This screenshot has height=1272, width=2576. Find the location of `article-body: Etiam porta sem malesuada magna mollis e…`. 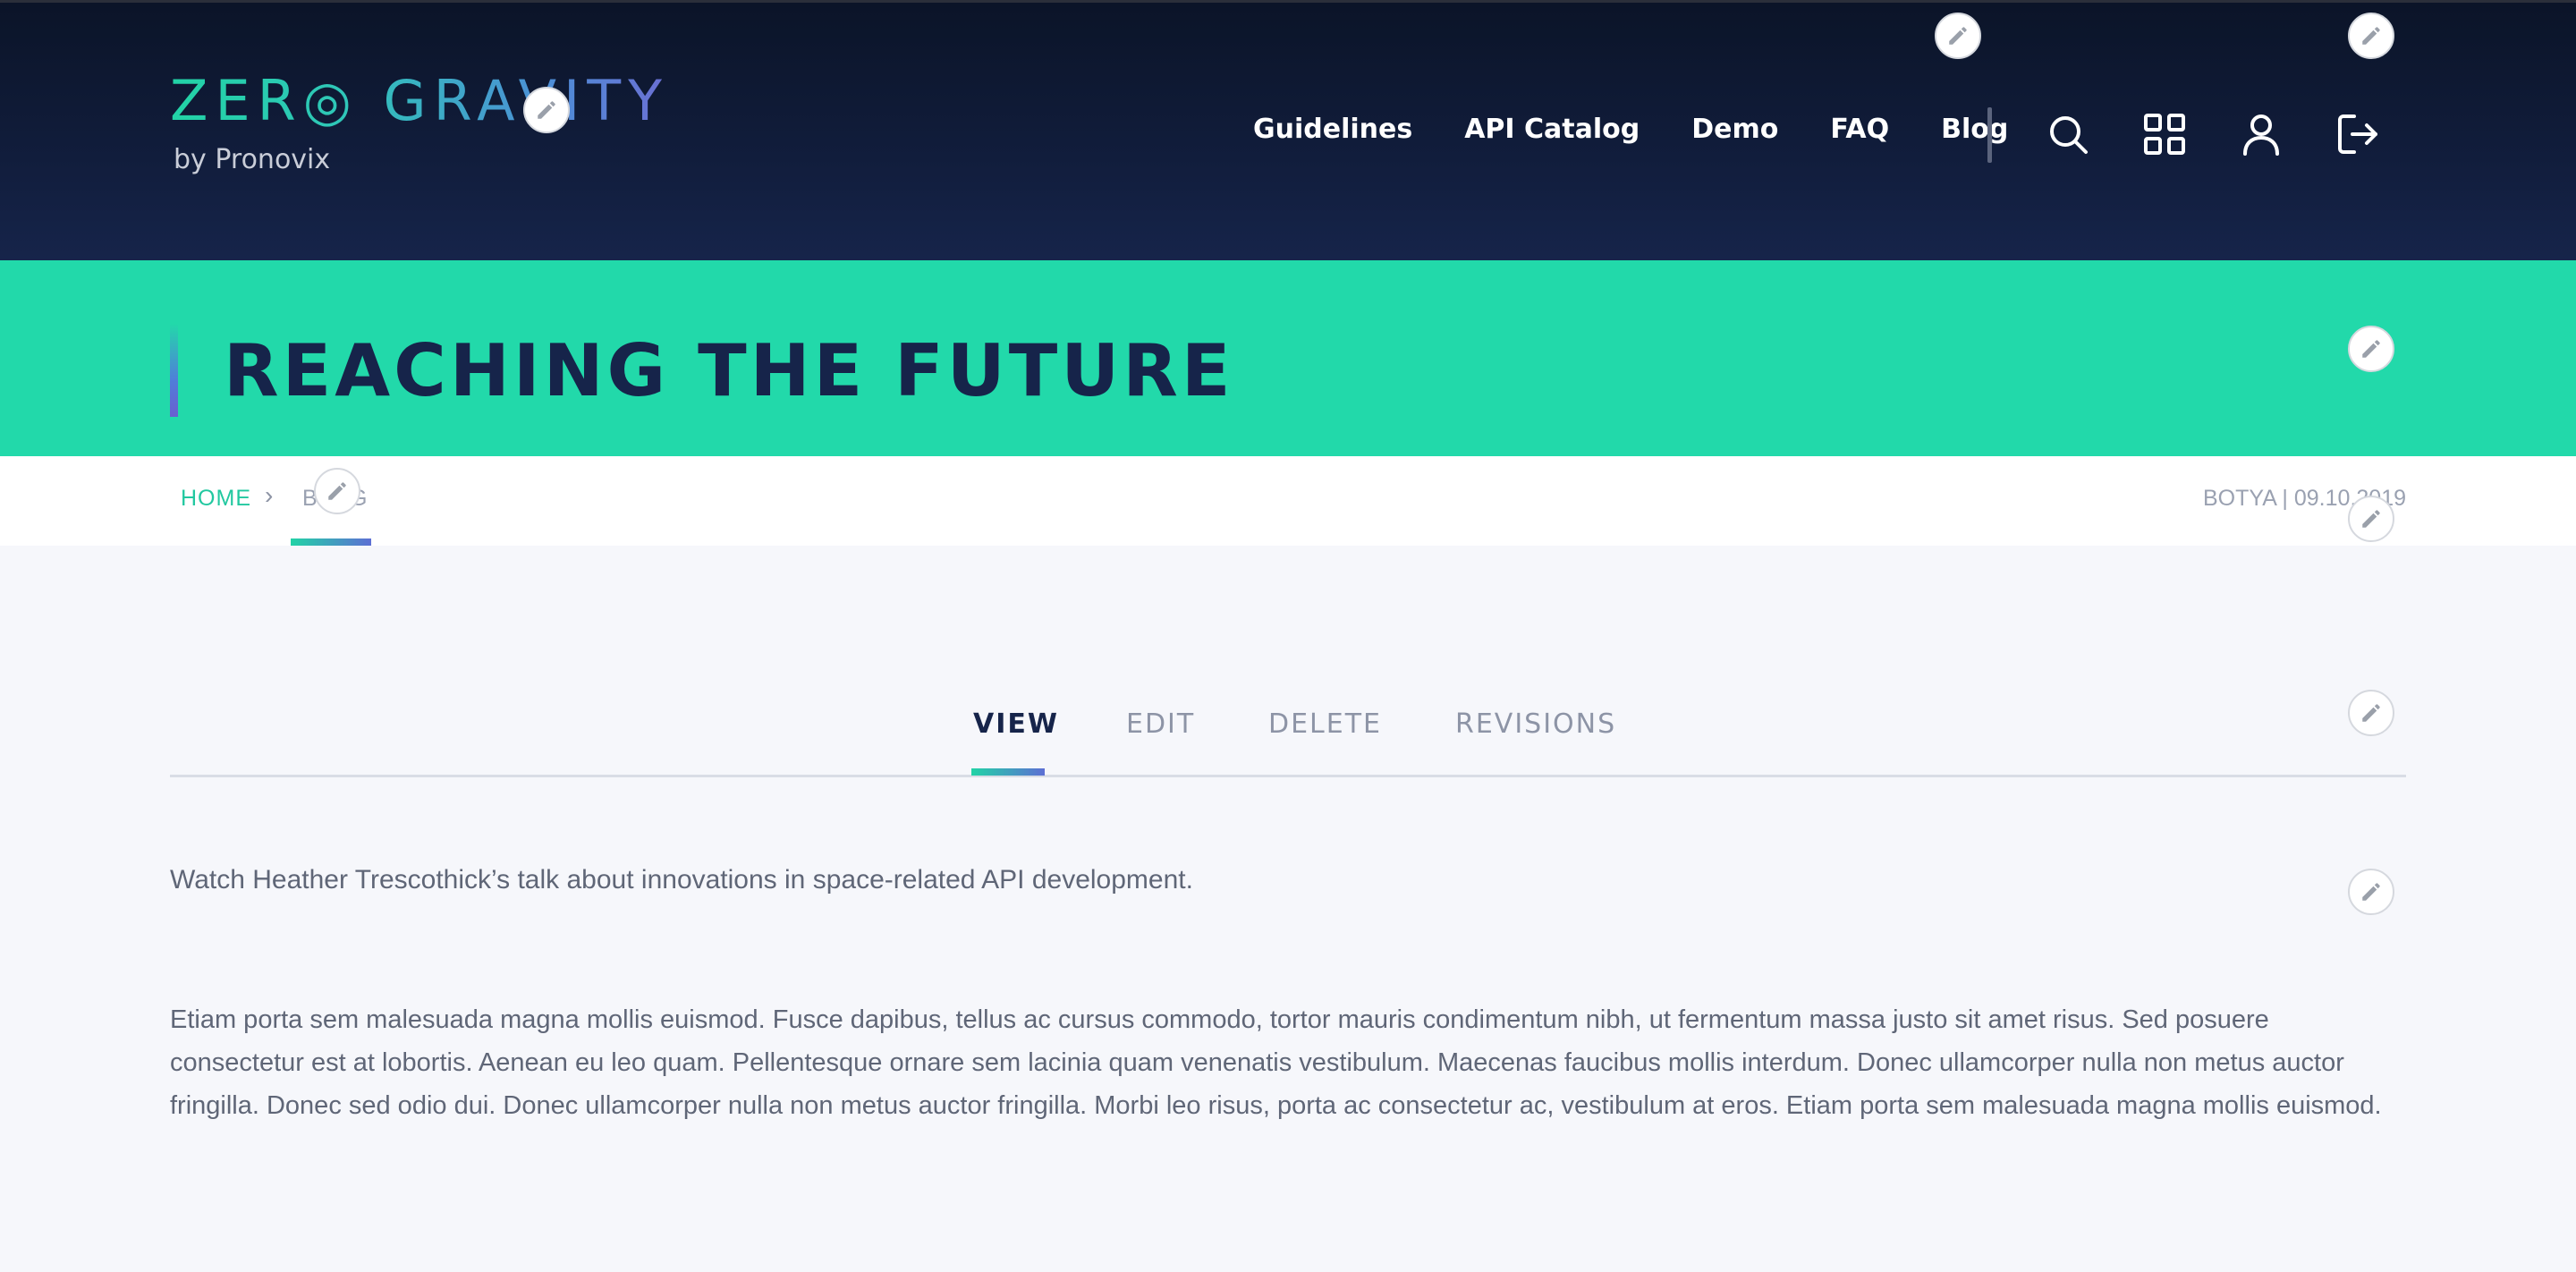

article-body: Etiam porta sem malesuada magna mollis e… is located at coordinates (1276, 1062).